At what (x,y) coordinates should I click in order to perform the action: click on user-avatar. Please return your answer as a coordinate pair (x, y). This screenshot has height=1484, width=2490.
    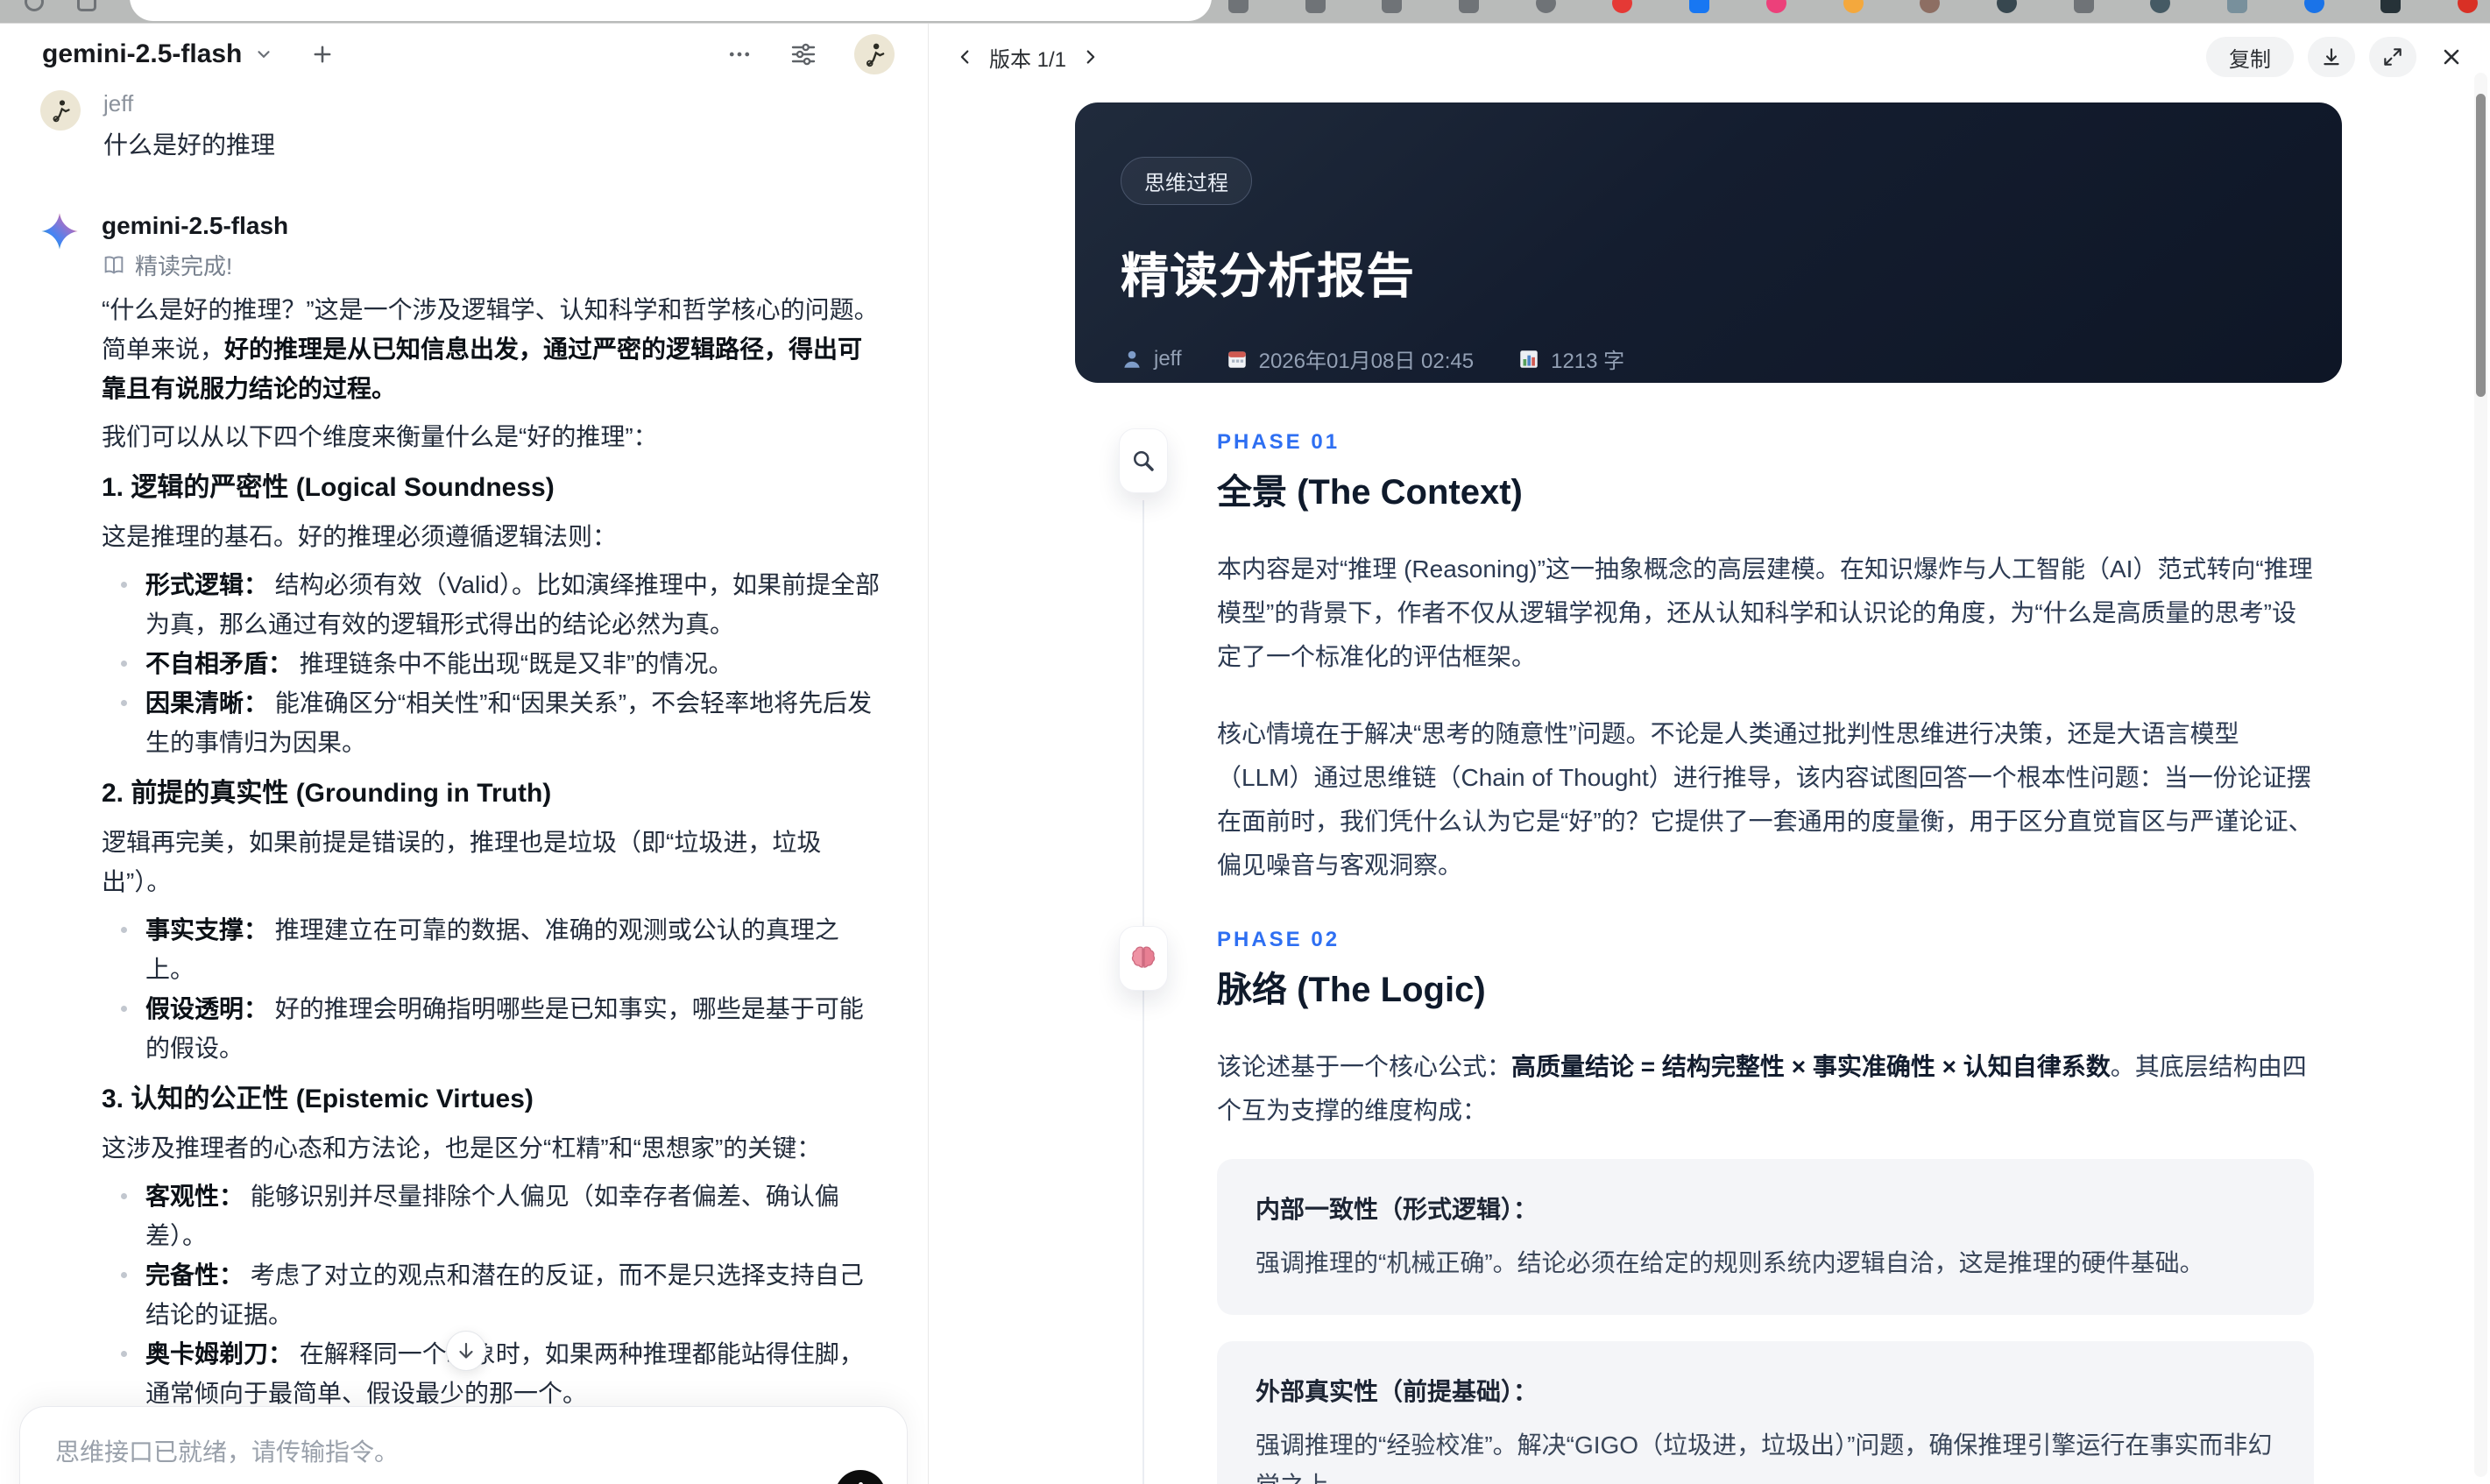
    Looking at the image, I should click on (874, 54).